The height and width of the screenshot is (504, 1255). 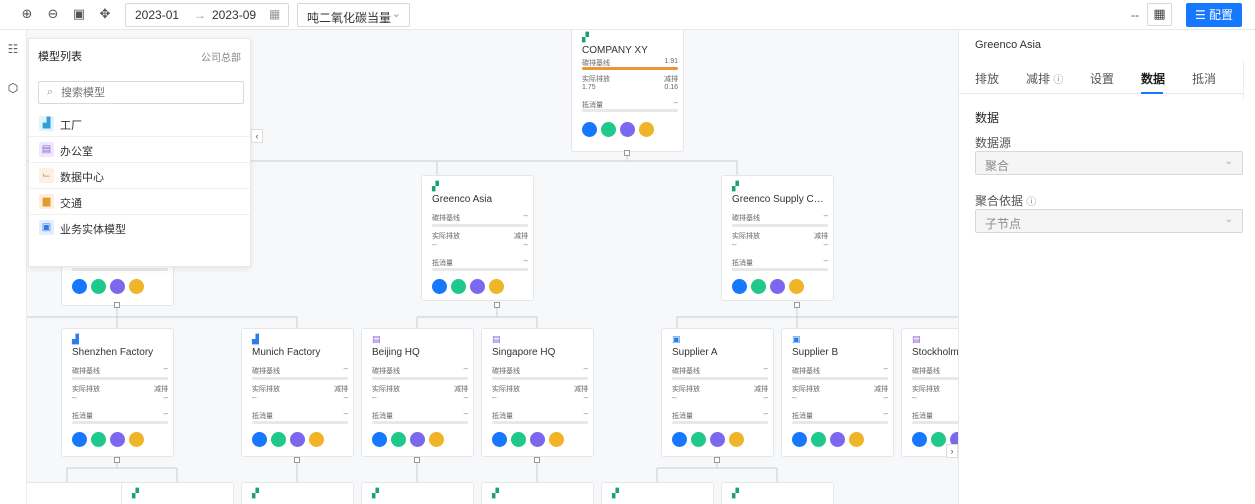 I want to click on aggregation-basis-select: 子节点 ⌄, so click(x=1109, y=221).